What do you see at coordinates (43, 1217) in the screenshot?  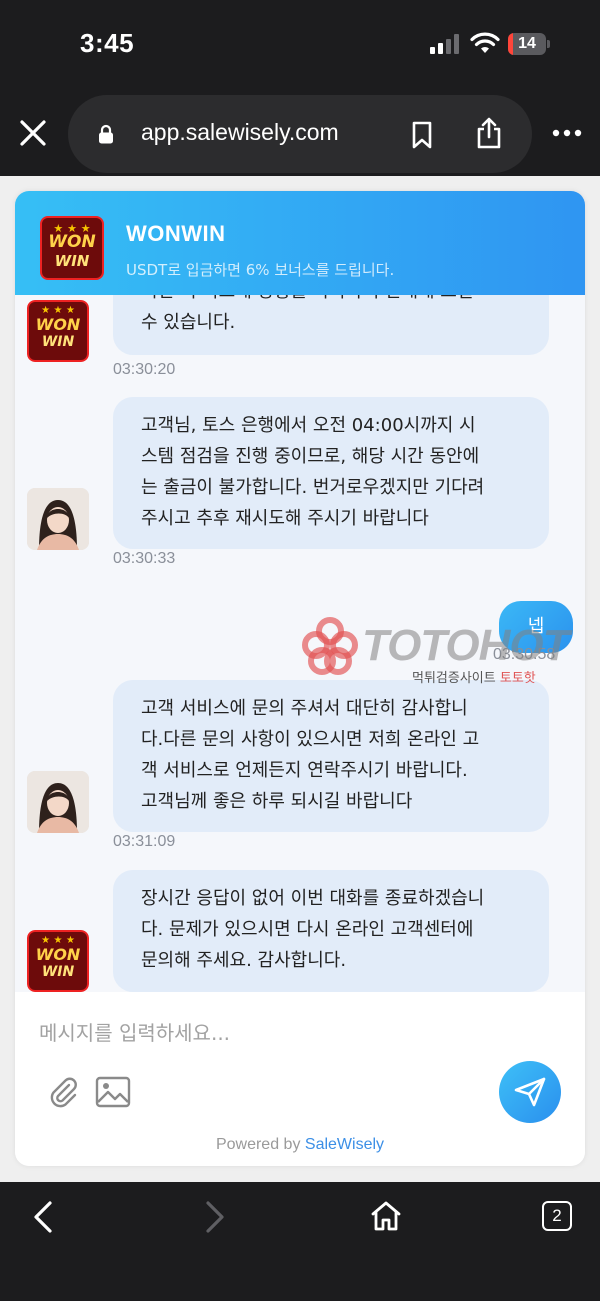 I see `back-icon` at bounding box center [43, 1217].